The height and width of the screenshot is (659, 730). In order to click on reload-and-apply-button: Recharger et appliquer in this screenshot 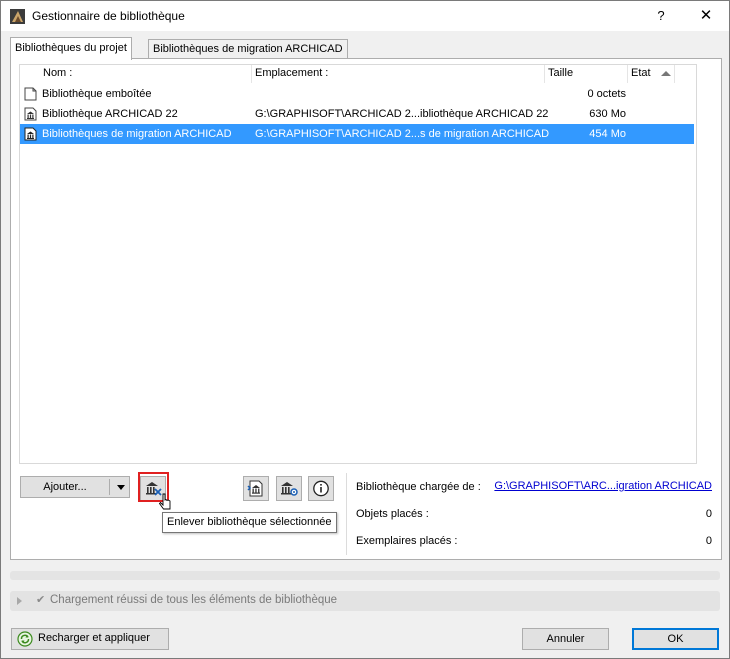, I will do `click(90, 639)`.